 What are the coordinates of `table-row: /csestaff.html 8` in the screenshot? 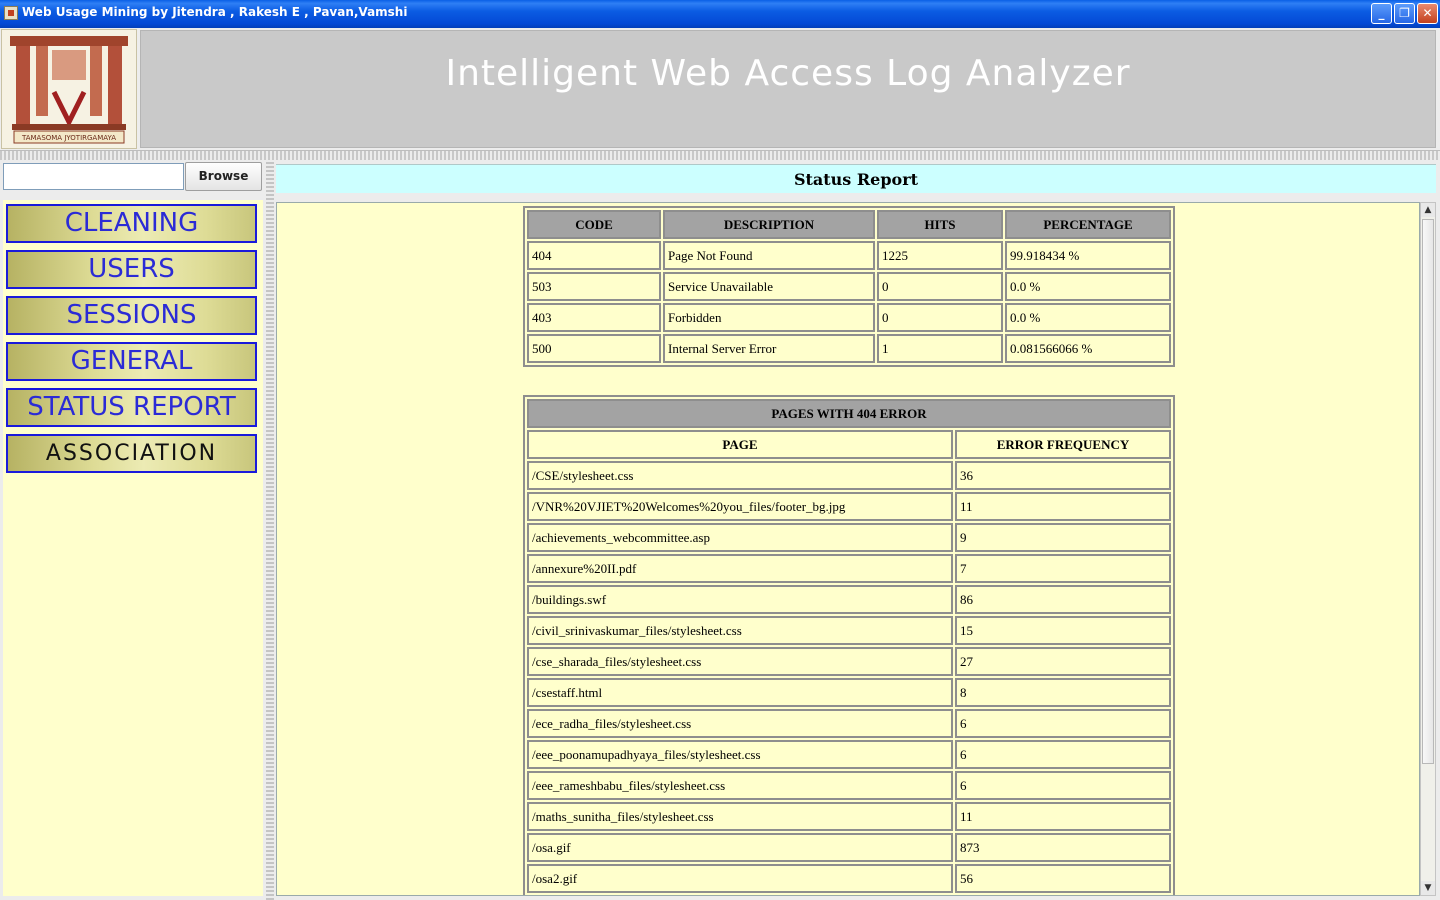 It's located at (849, 692).